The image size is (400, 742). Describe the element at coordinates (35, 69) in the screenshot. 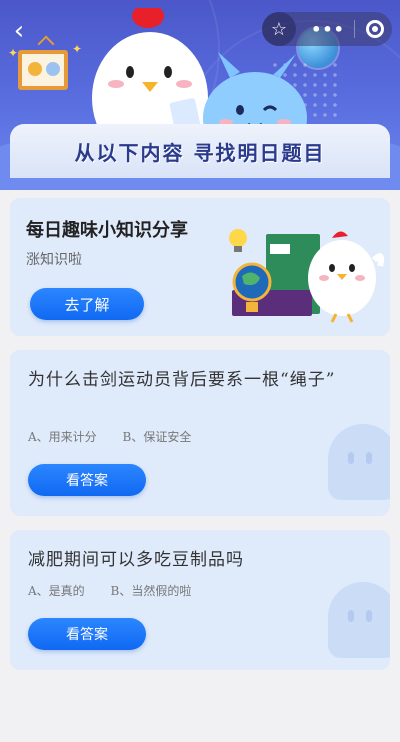

I see `gold-medal-icon` at that location.